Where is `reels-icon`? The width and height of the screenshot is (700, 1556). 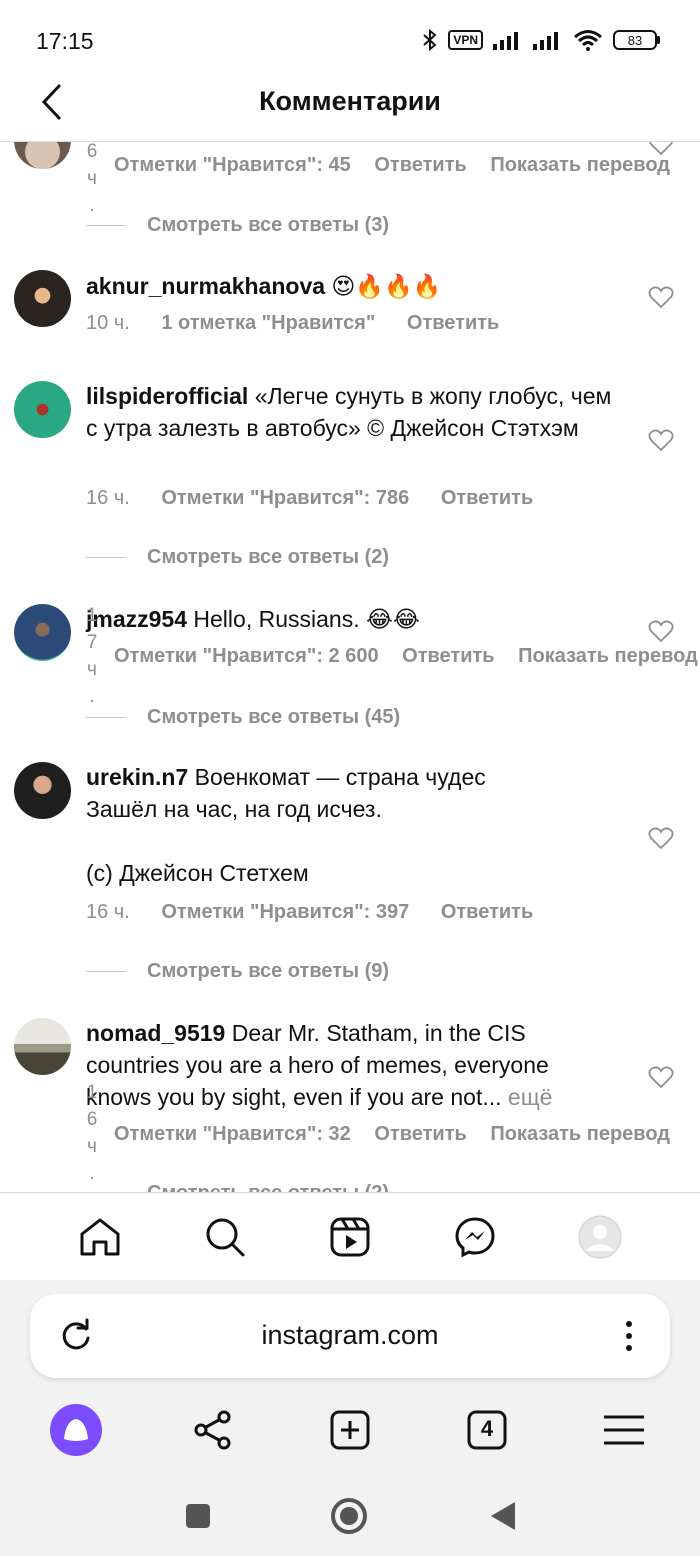 reels-icon is located at coordinates (350, 1236).